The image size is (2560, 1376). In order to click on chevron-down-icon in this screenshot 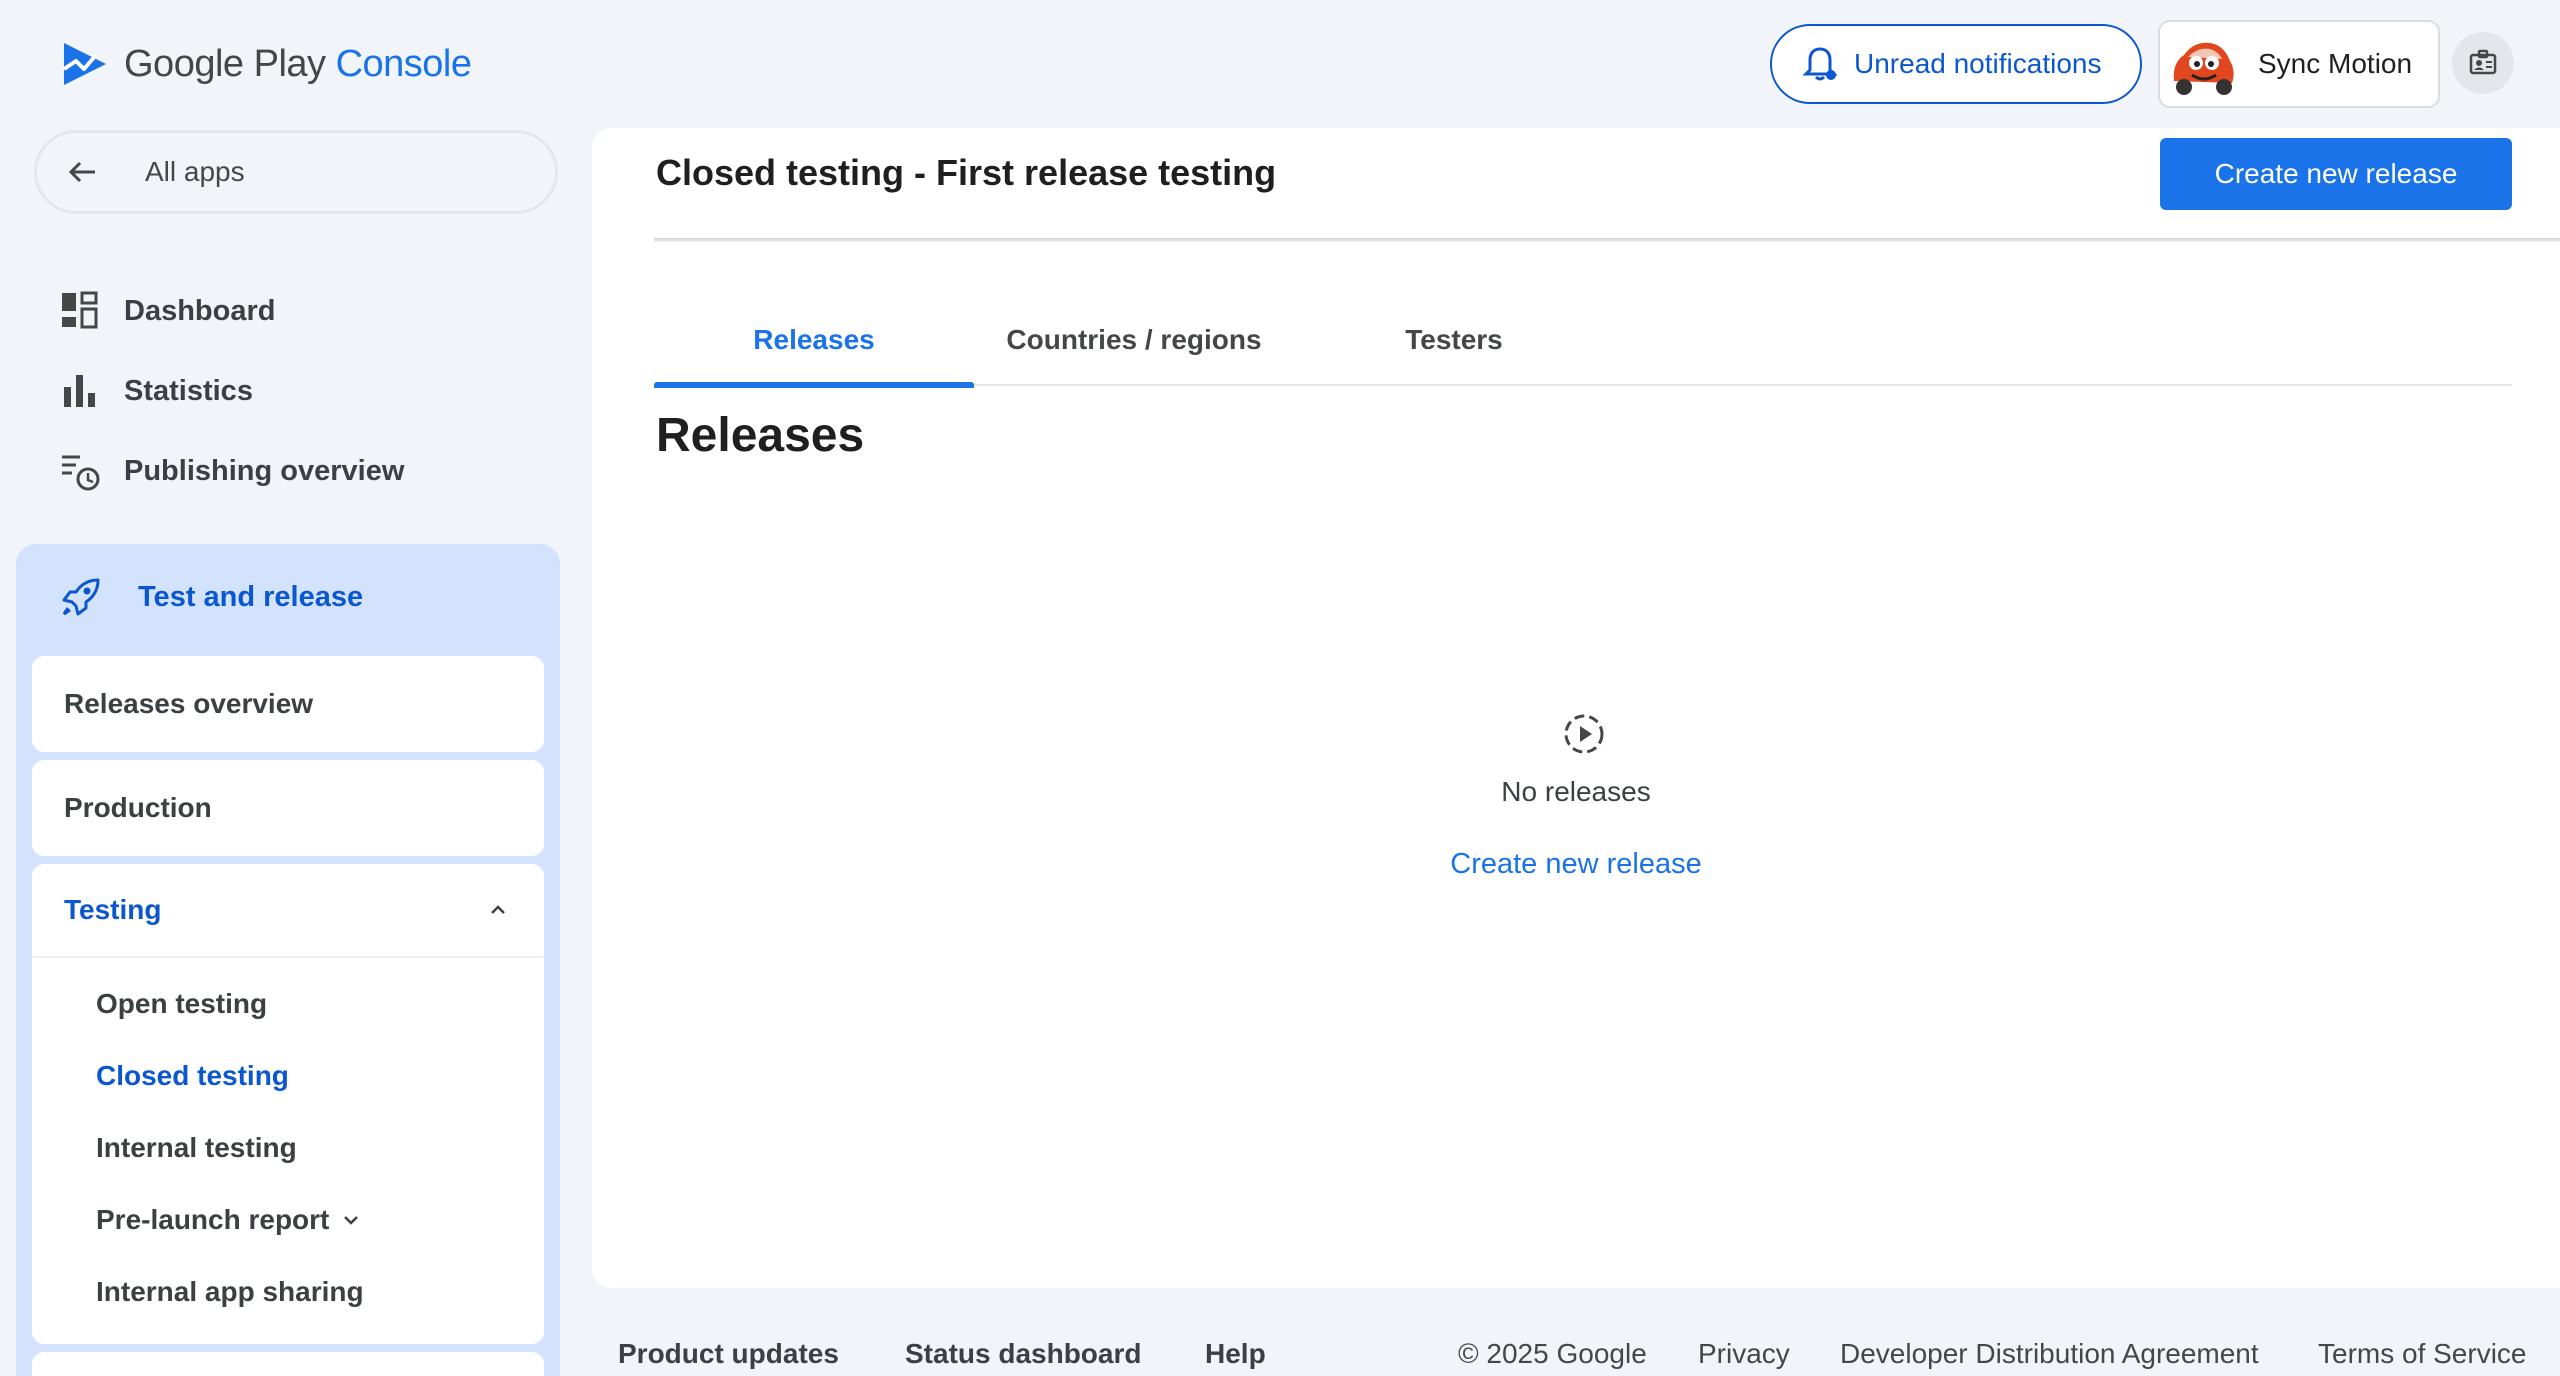, I will do `click(351, 1220)`.